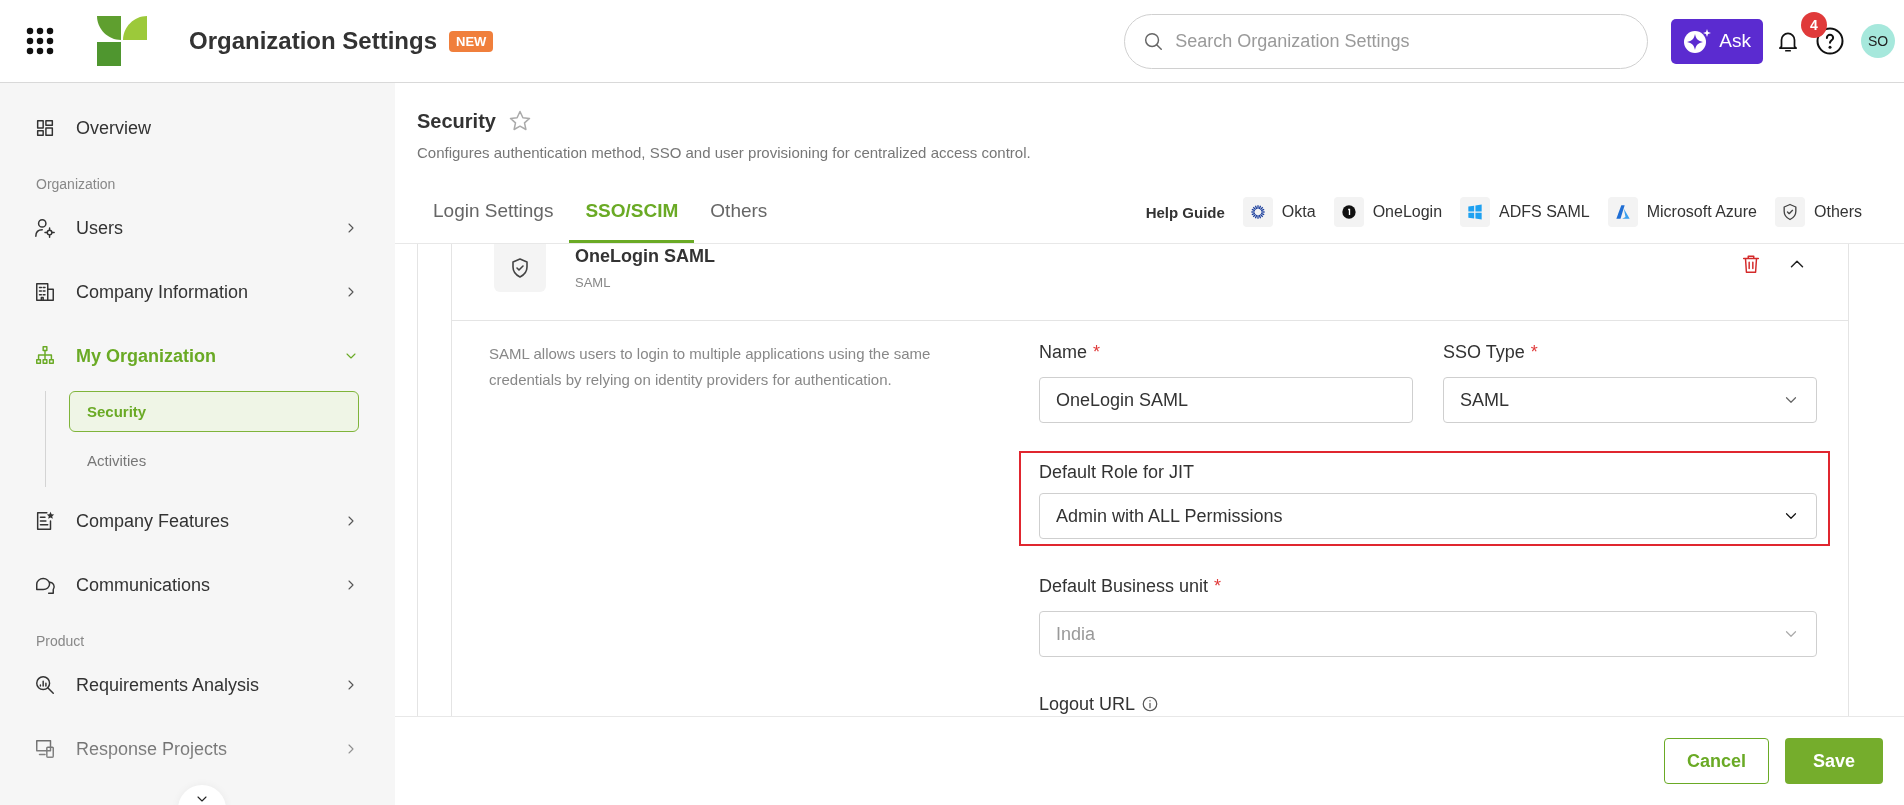  What do you see at coordinates (1682, 212) in the screenshot?
I see `help-guide-link: Microsoft Azure` at bounding box center [1682, 212].